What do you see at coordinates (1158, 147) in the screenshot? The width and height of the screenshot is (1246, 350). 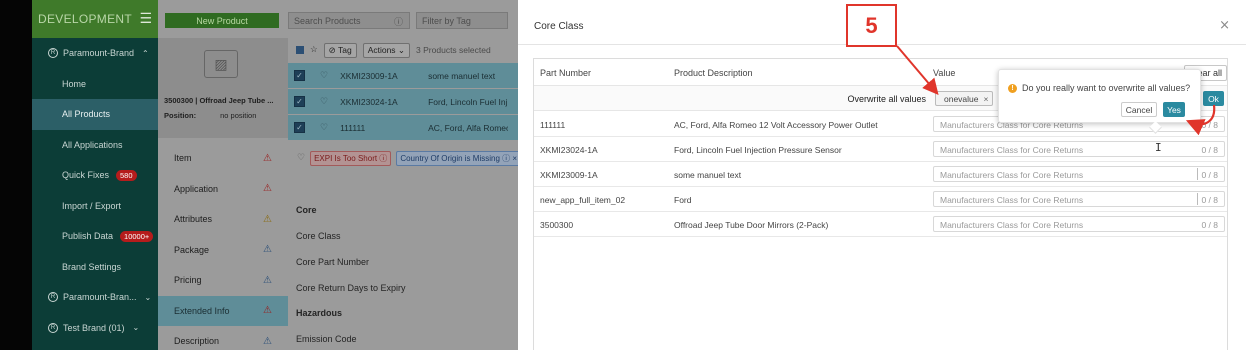 I see `text-cursor-pointer-icon: I` at bounding box center [1158, 147].